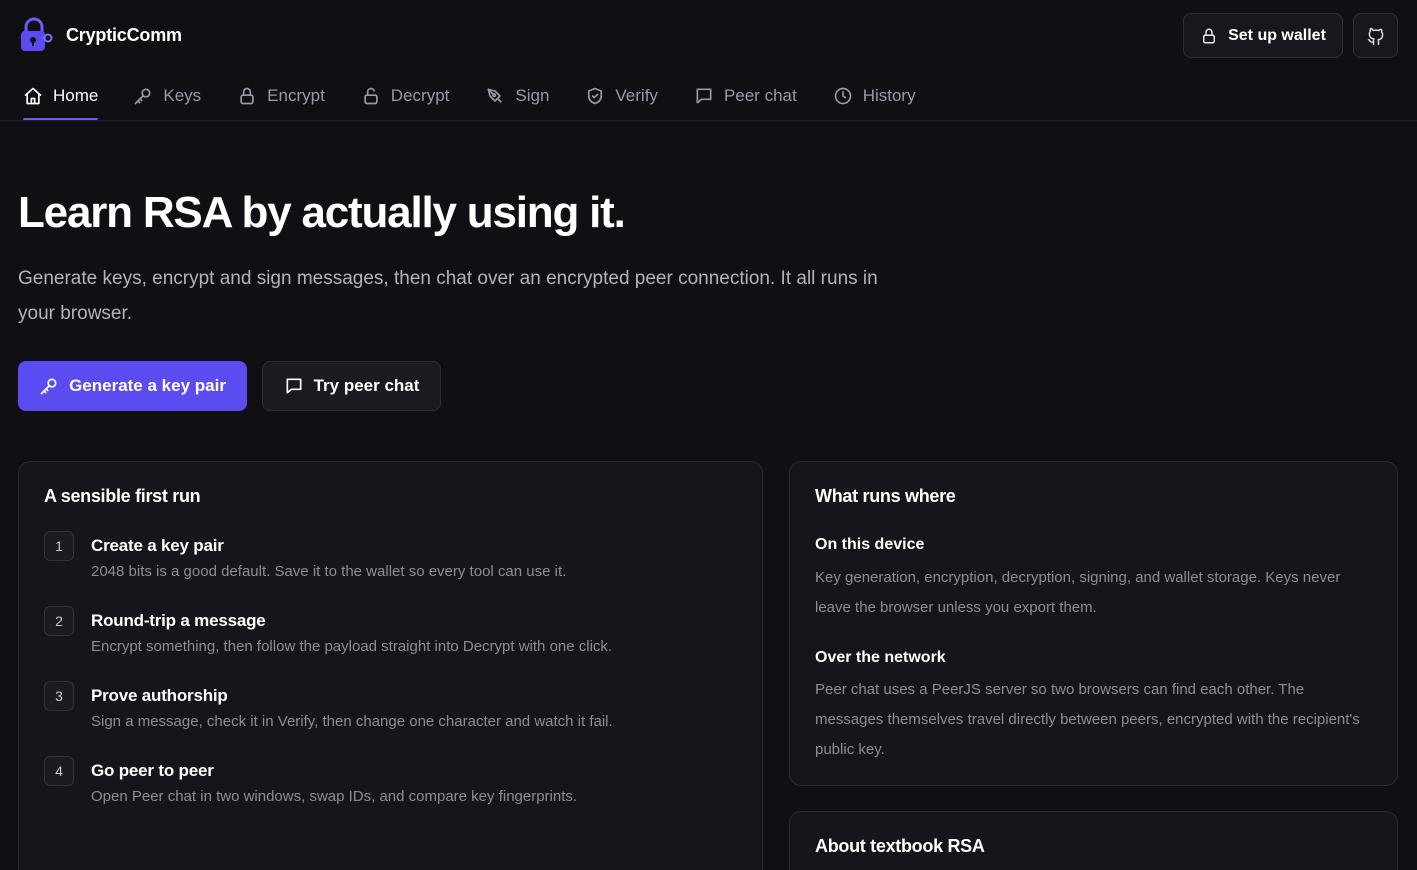  I want to click on try-peer-chat-button: Try peer chat, so click(351, 386).